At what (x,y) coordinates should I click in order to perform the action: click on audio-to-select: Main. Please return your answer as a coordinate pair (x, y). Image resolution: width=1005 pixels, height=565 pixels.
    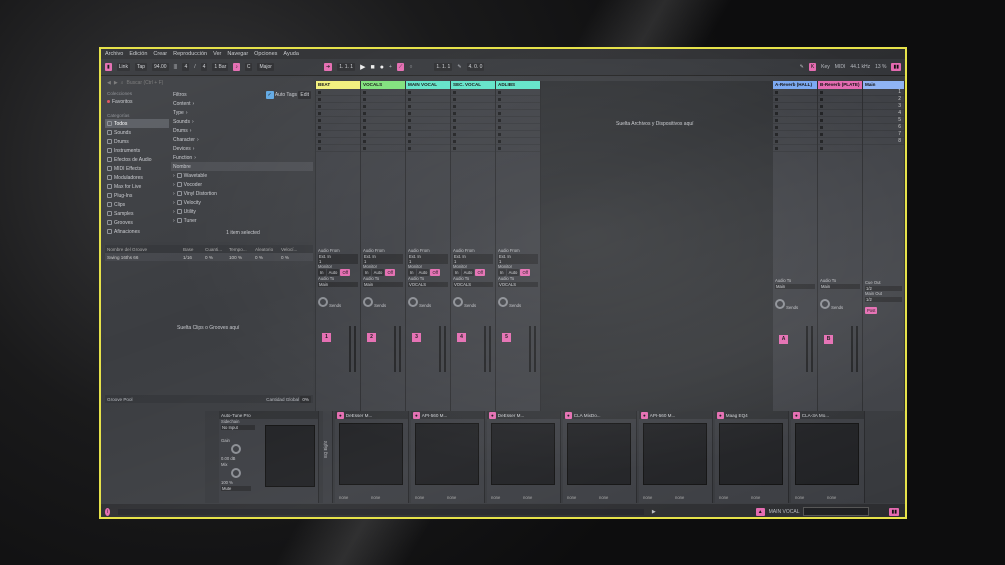
    Looking at the image, I should click on (383, 284).